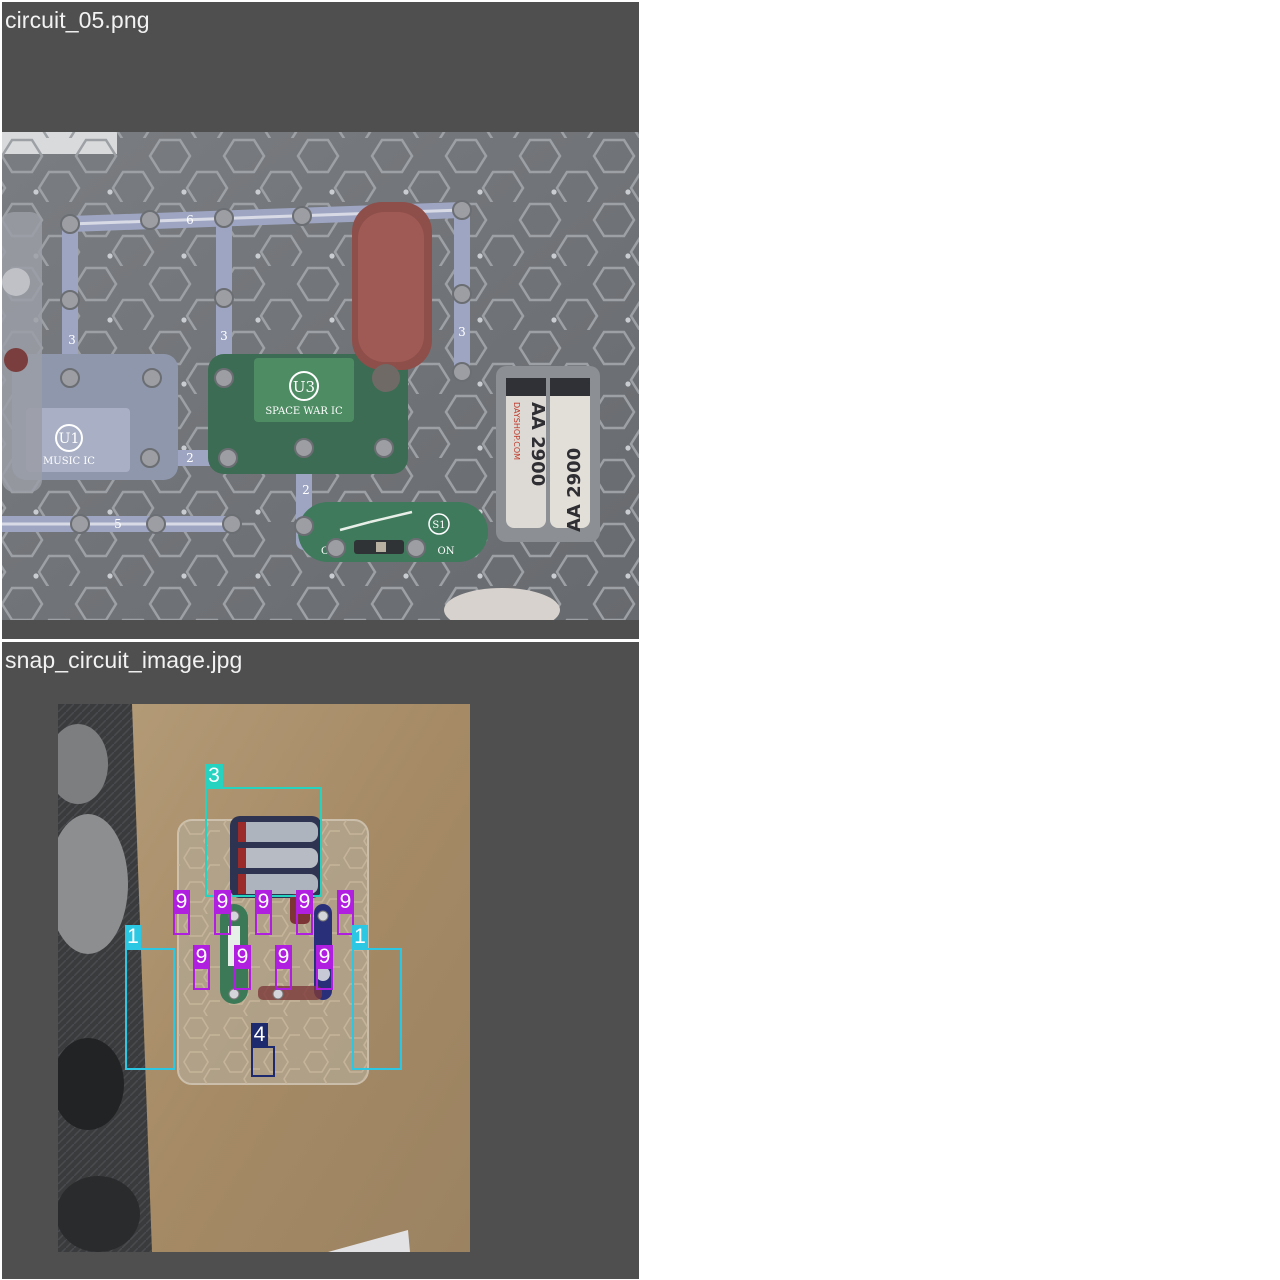  What do you see at coordinates (263, 842) in the screenshot?
I see `detection-box-battery` at bounding box center [263, 842].